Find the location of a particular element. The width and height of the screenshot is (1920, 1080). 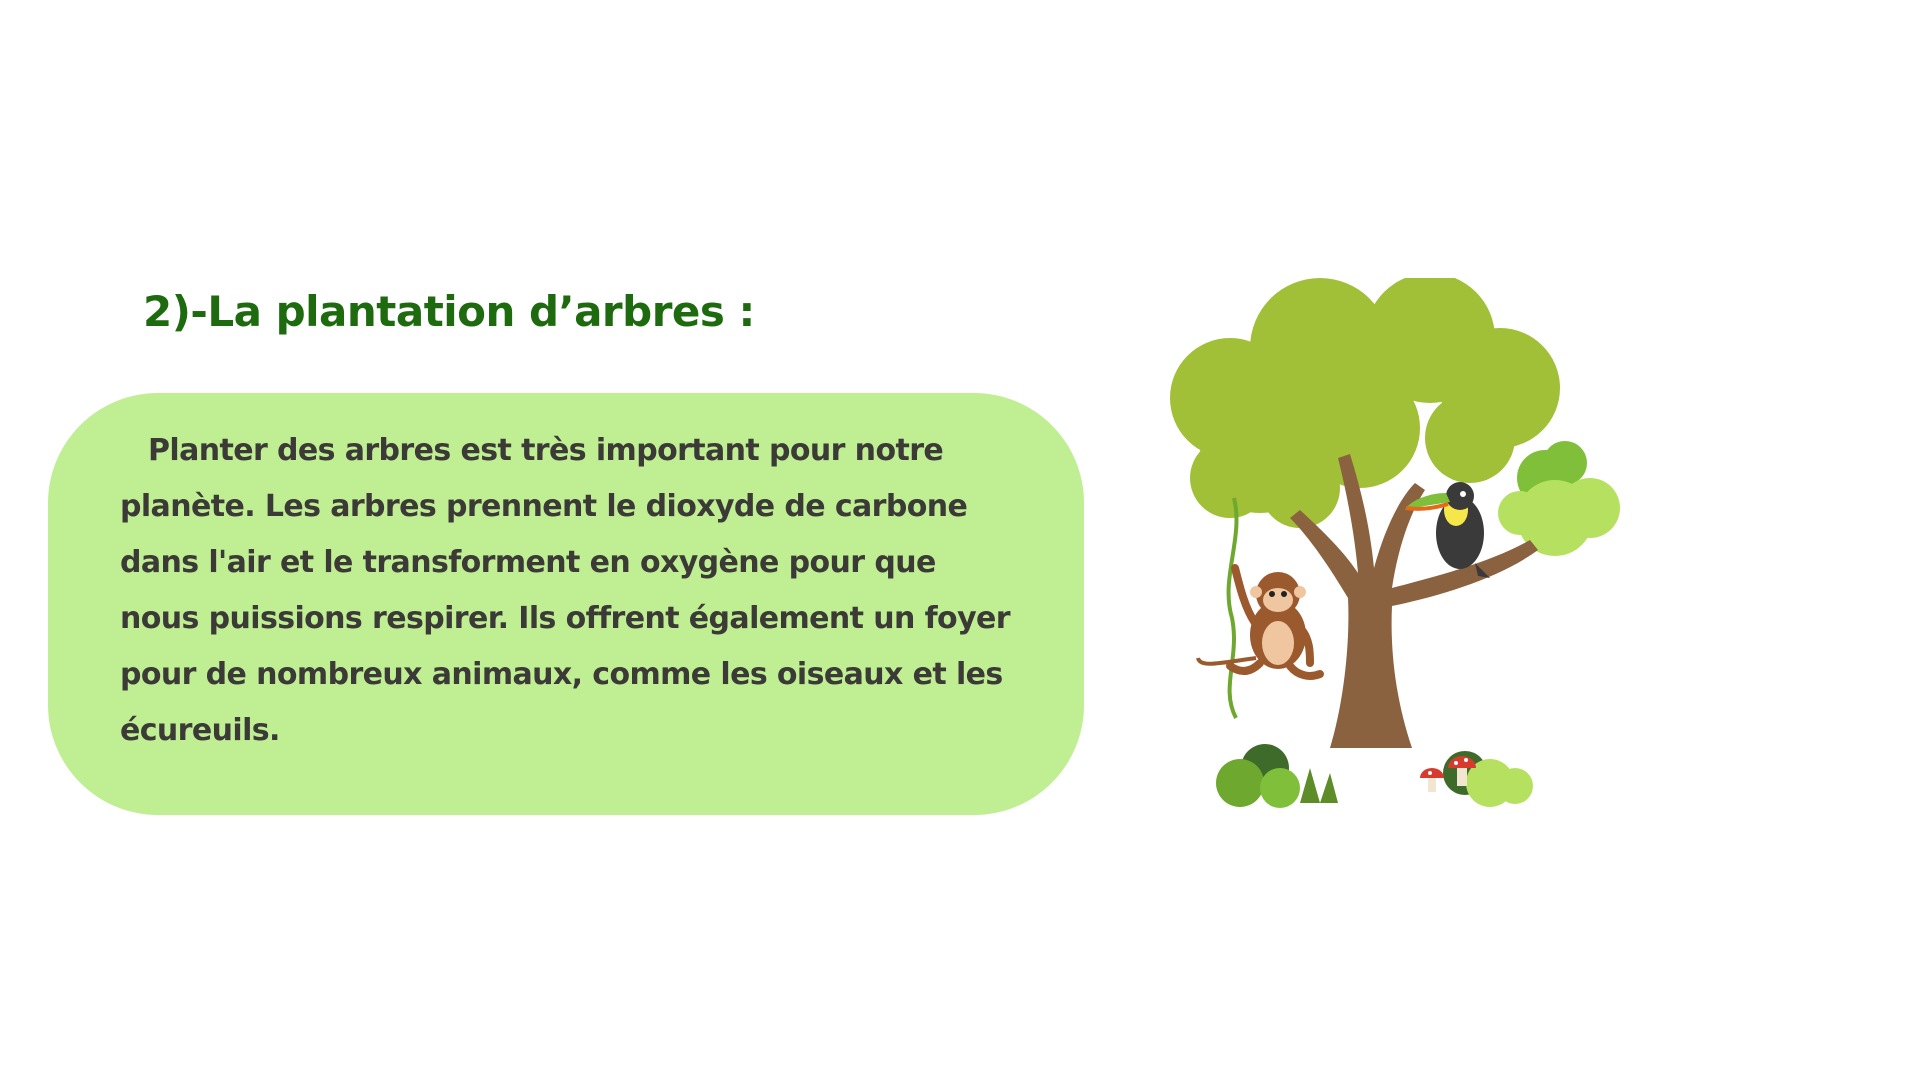

branch-leaves is located at coordinates (1559, 498).